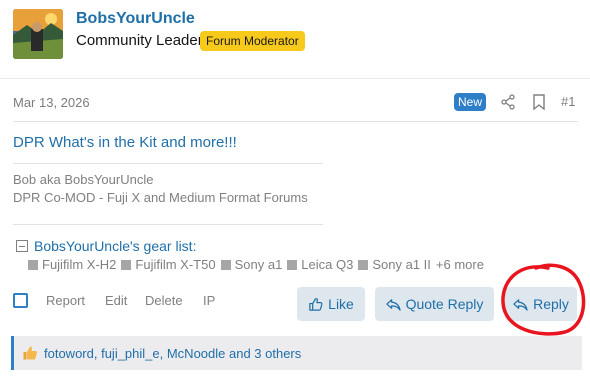 Image resolution: width=590 pixels, height=386 pixels. Describe the element at coordinates (38, 34) in the screenshot. I see `avatar` at that location.